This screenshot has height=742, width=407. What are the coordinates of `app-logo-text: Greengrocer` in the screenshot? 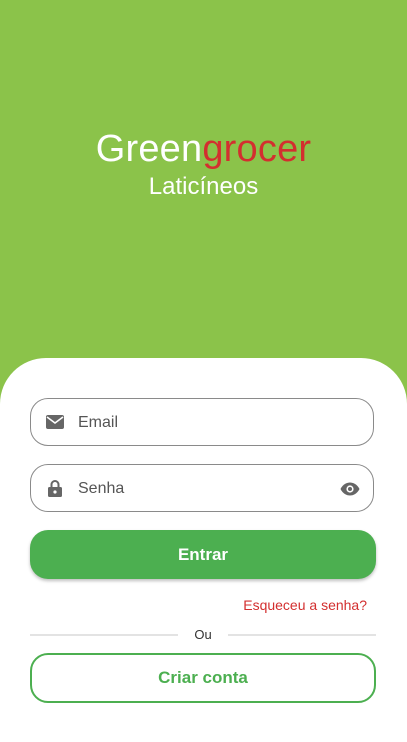 It's located at (203, 149).